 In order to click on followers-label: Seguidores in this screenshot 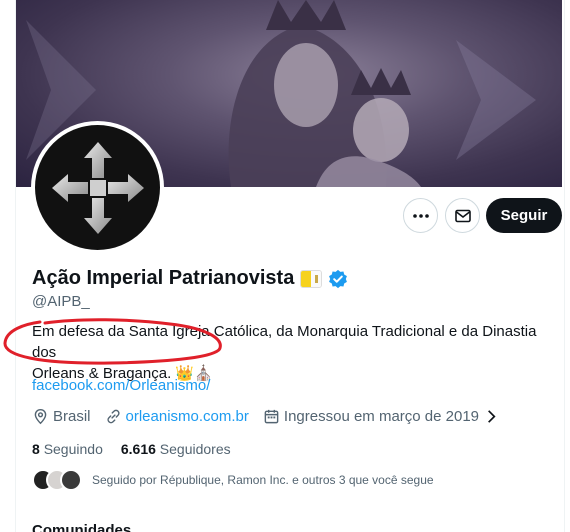, I will do `click(195, 449)`.